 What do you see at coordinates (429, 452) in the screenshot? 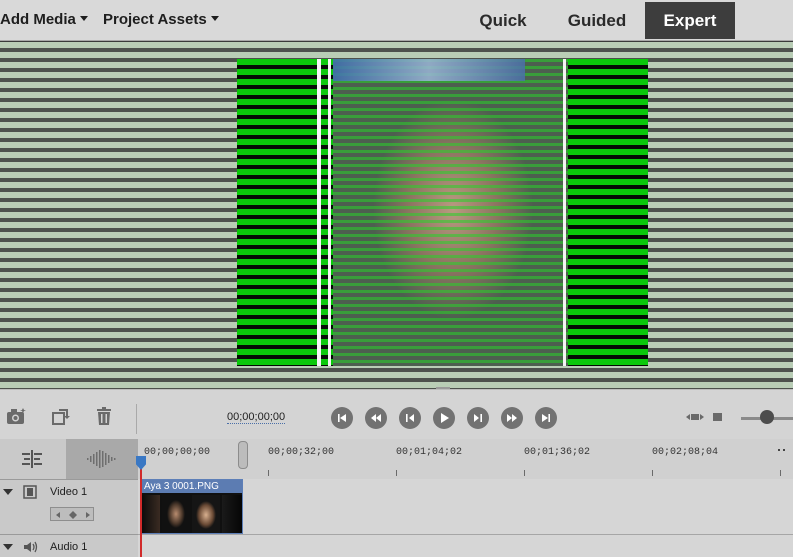
I see `ruler-label: 00;01;04;02` at bounding box center [429, 452].